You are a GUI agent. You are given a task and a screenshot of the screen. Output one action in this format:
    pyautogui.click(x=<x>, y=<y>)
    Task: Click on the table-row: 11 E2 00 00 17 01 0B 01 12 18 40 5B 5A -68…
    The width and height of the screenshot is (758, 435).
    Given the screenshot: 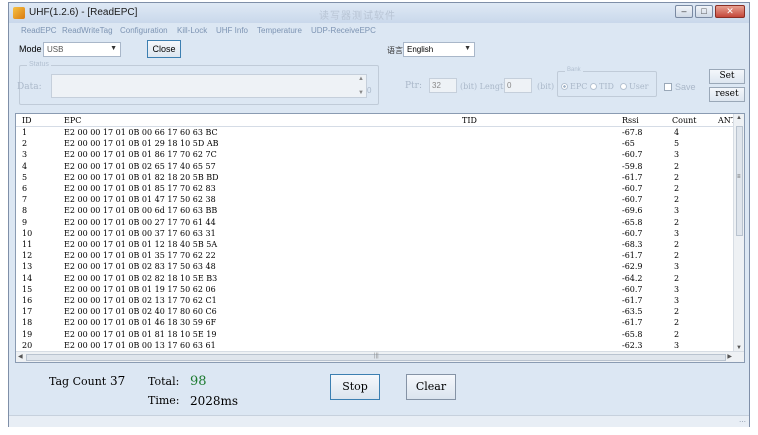 What is the action you would take?
    pyautogui.click(x=375, y=245)
    